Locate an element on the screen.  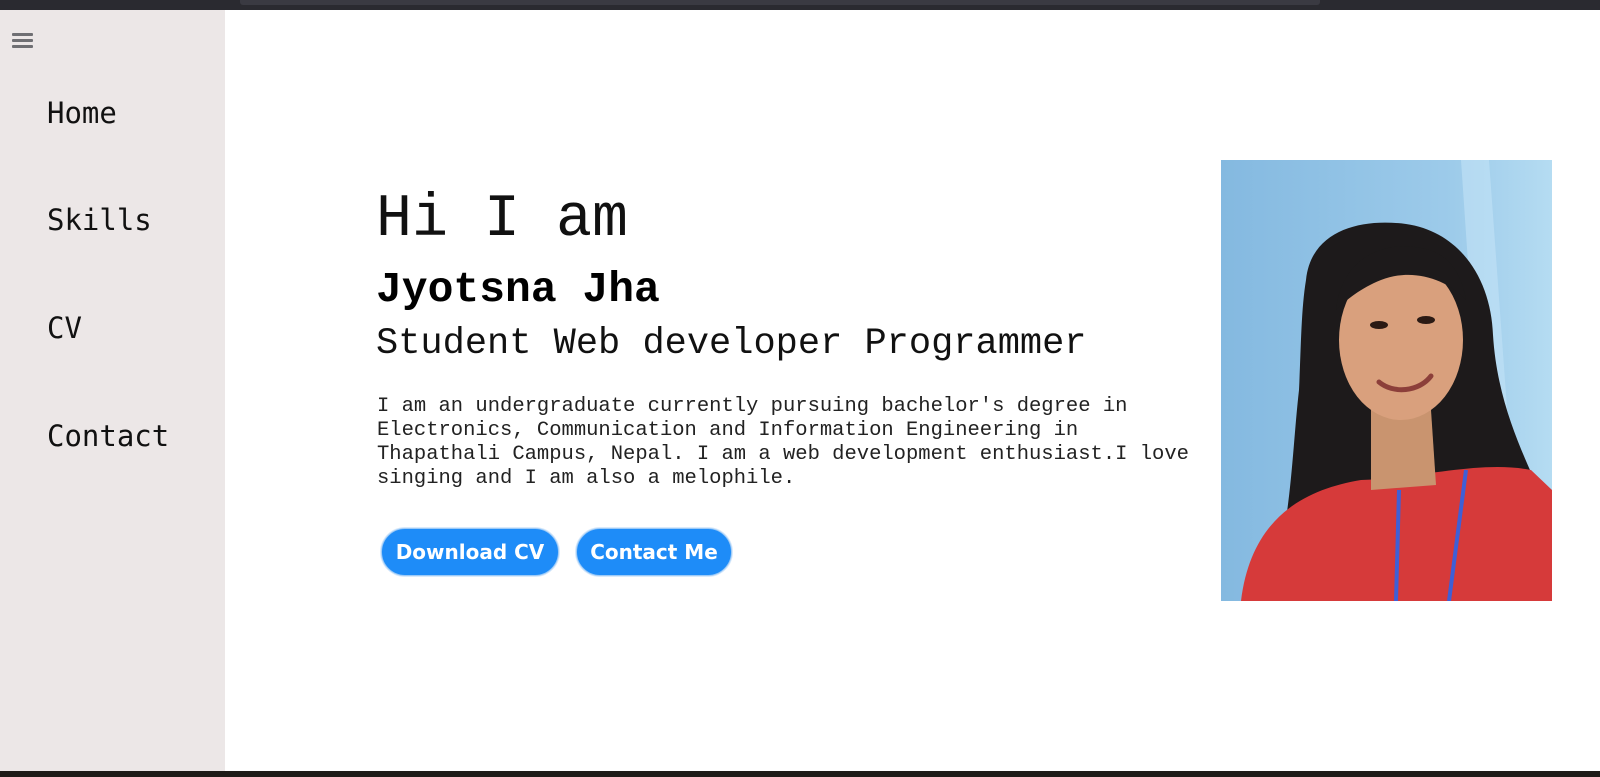
sidebar-item-skills: Skills is located at coordinates (99, 220).